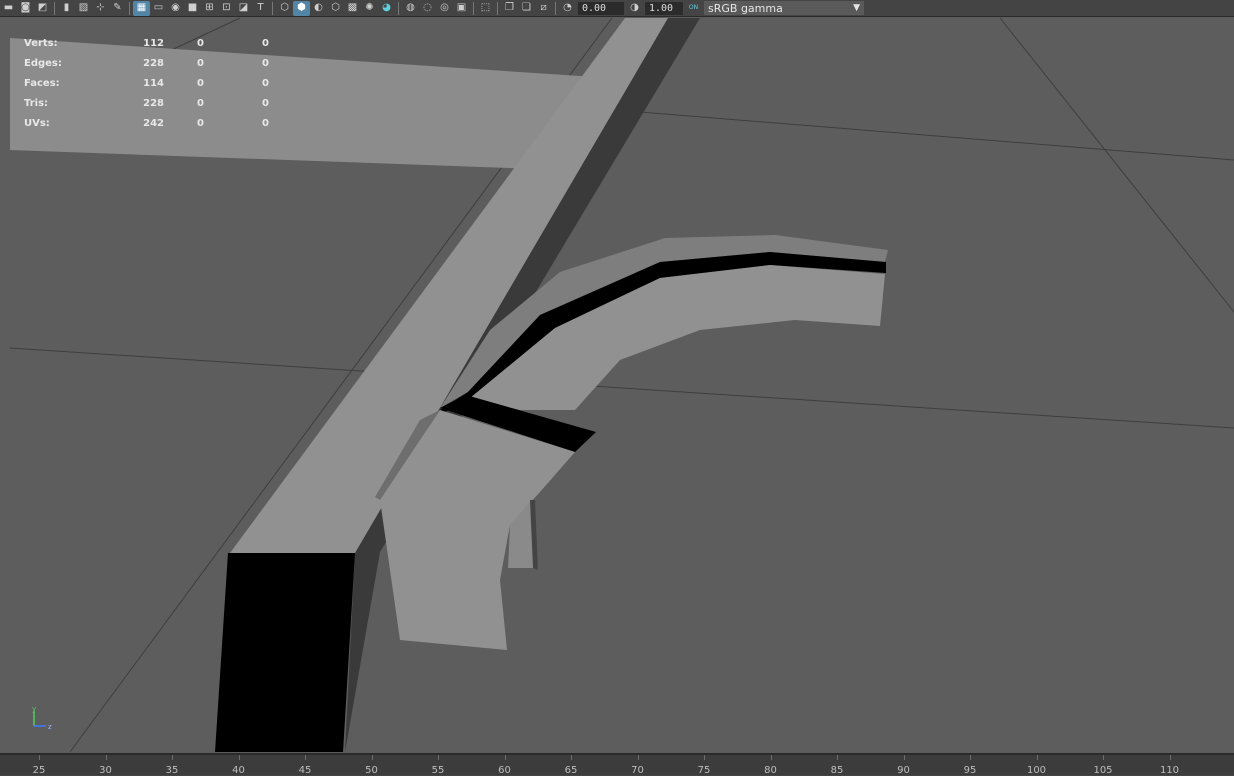 This screenshot has width=1234, height=776. Describe the element at coordinates (164, 68) in the screenshot. I see `hud-row: Edges: 228 0 0` at that location.